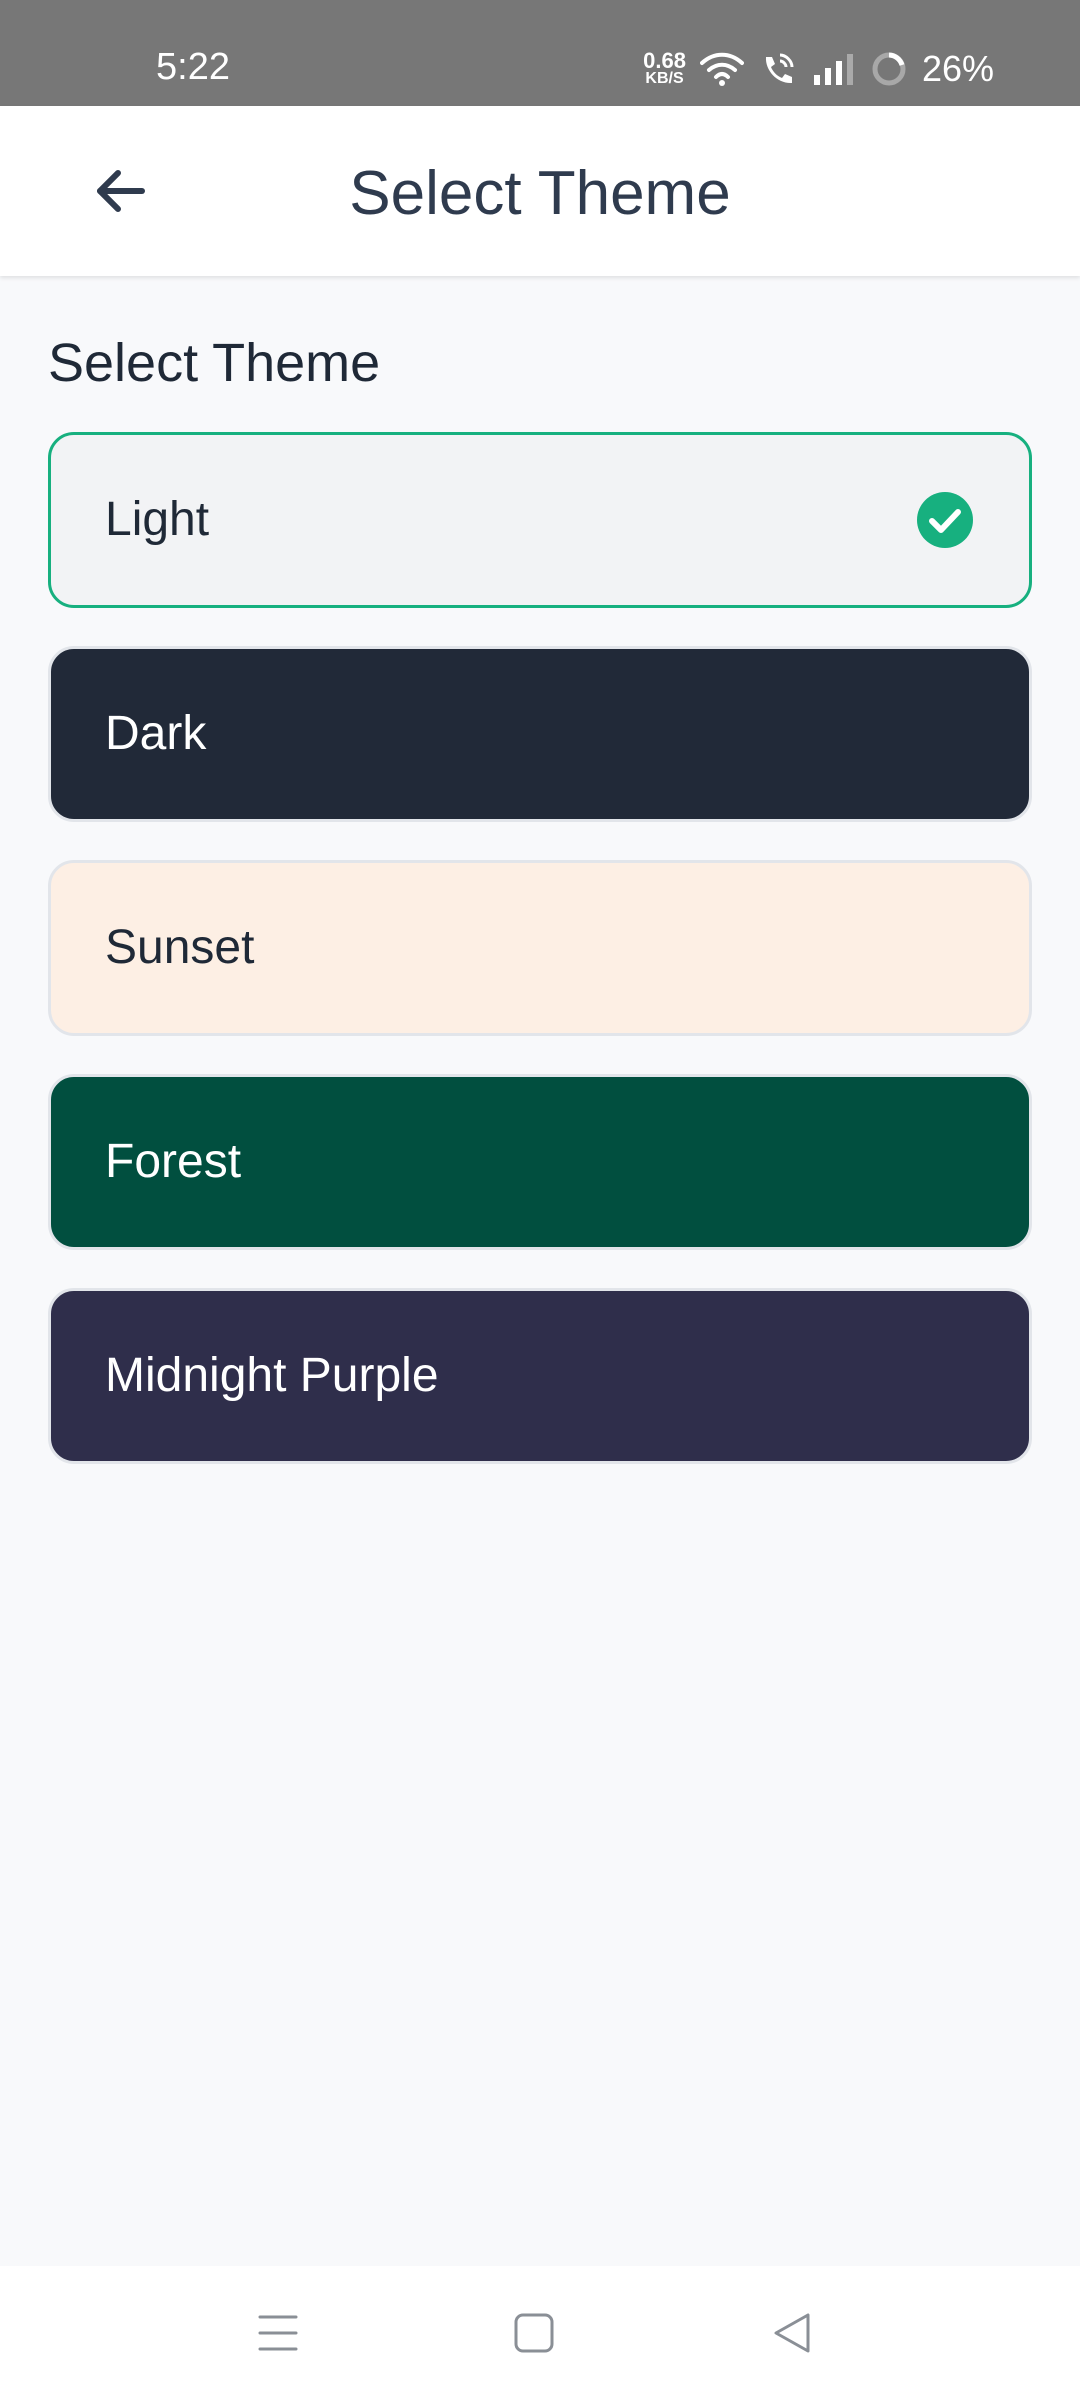 The height and width of the screenshot is (2400, 1080). I want to click on theme-option-sunset: Sunset, so click(540, 948).